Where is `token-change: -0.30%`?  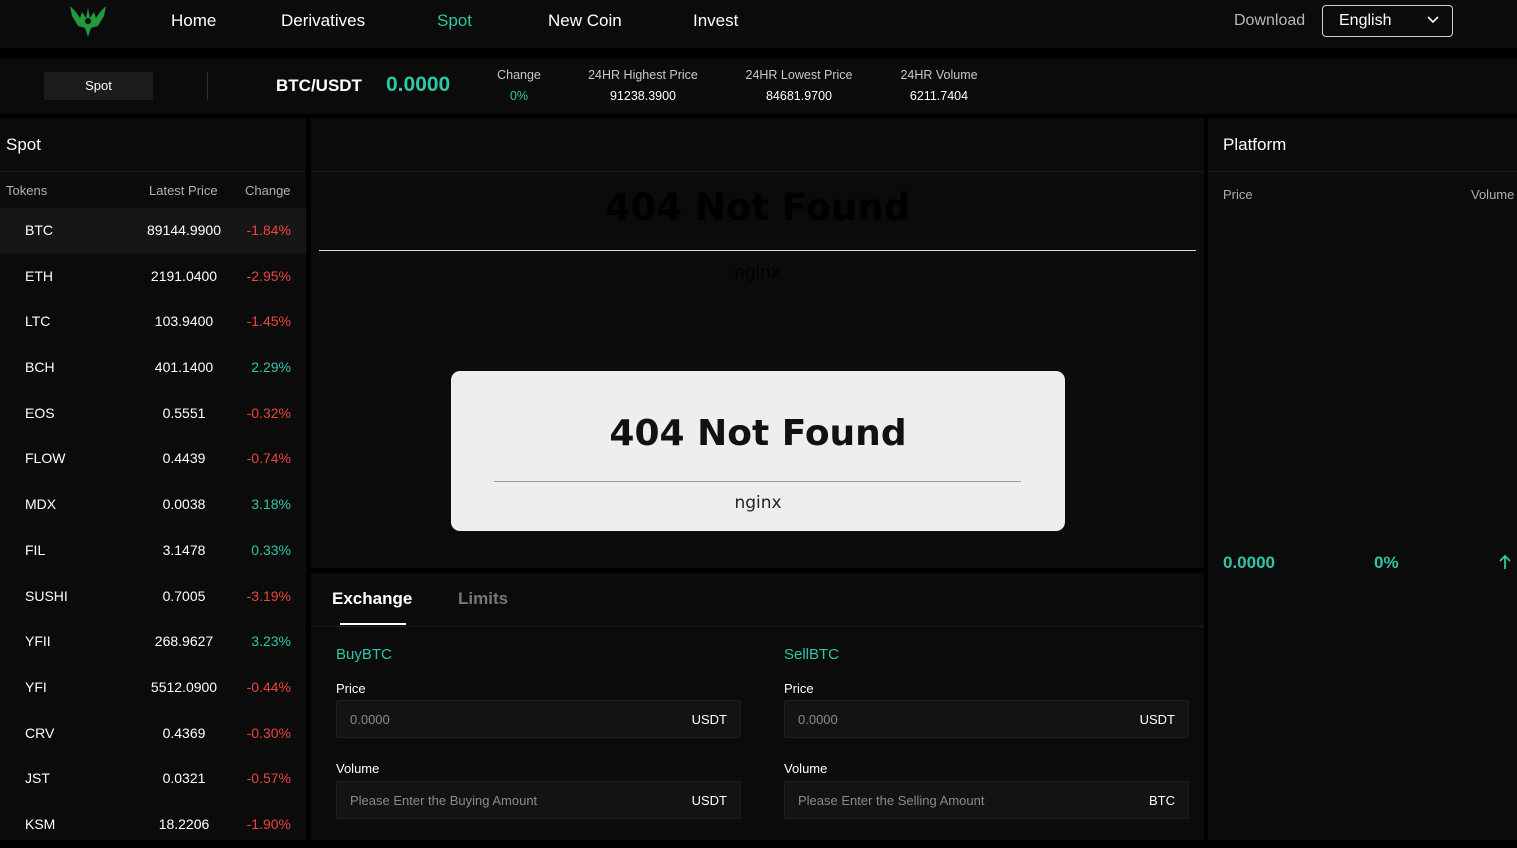 token-change: -0.30% is located at coordinates (268, 732).